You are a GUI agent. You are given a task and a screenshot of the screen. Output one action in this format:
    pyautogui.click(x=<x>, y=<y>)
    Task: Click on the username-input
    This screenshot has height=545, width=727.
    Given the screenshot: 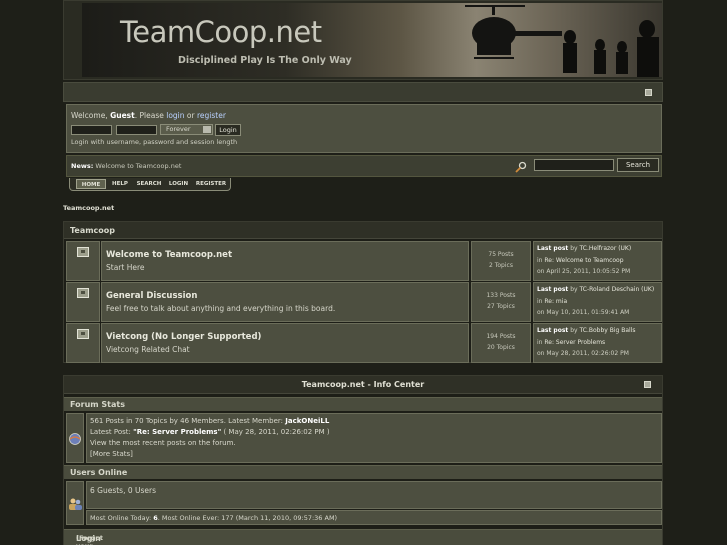 What is the action you would take?
    pyautogui.click(x=91, y=130)
    